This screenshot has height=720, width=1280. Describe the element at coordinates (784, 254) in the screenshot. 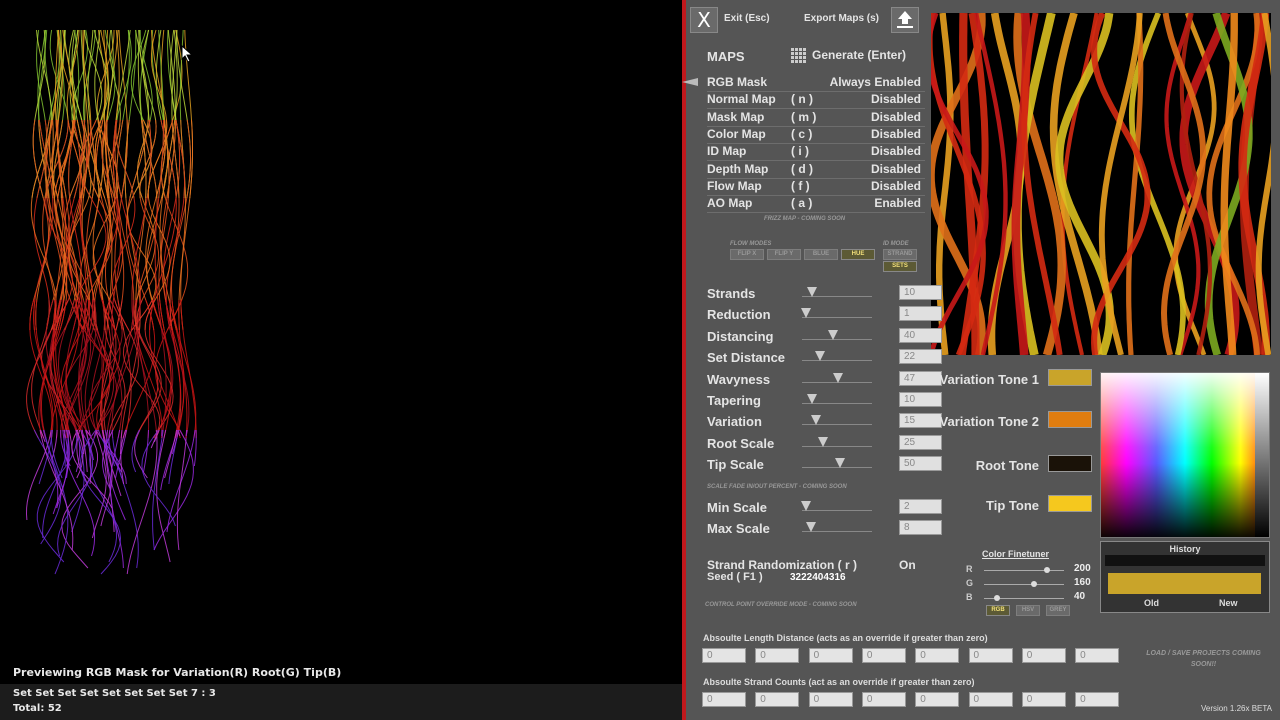

I see `flow-mode-button: FLIP Y` at that location.